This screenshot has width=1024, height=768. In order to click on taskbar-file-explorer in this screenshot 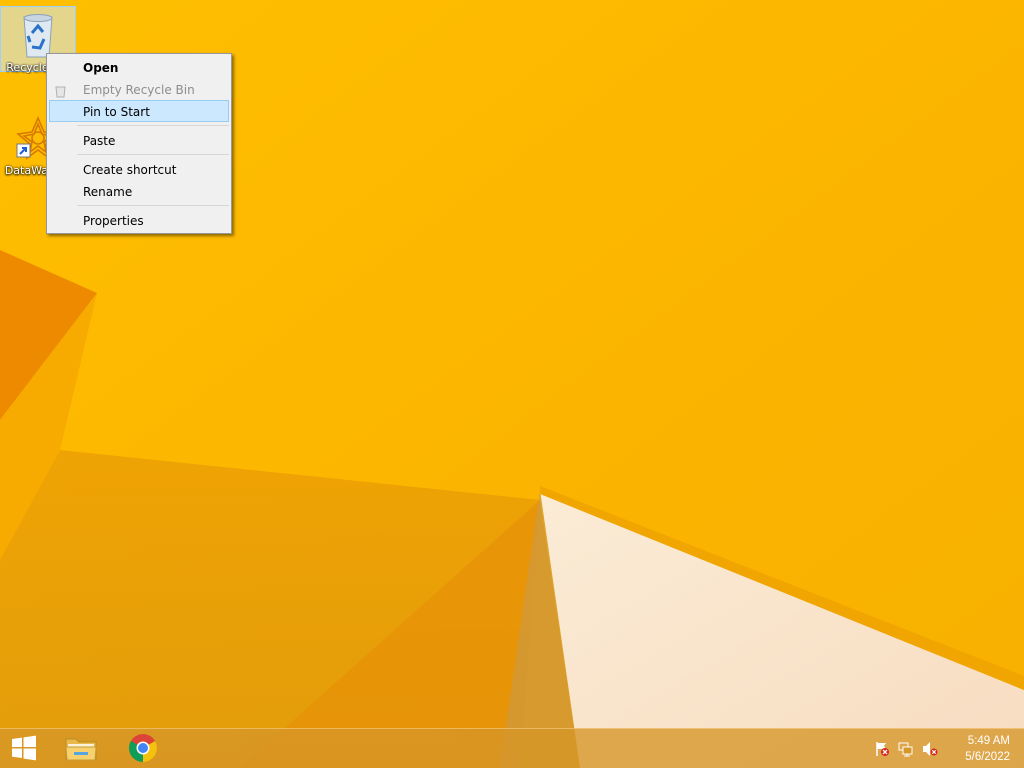, I will do `click(81, 748)`.